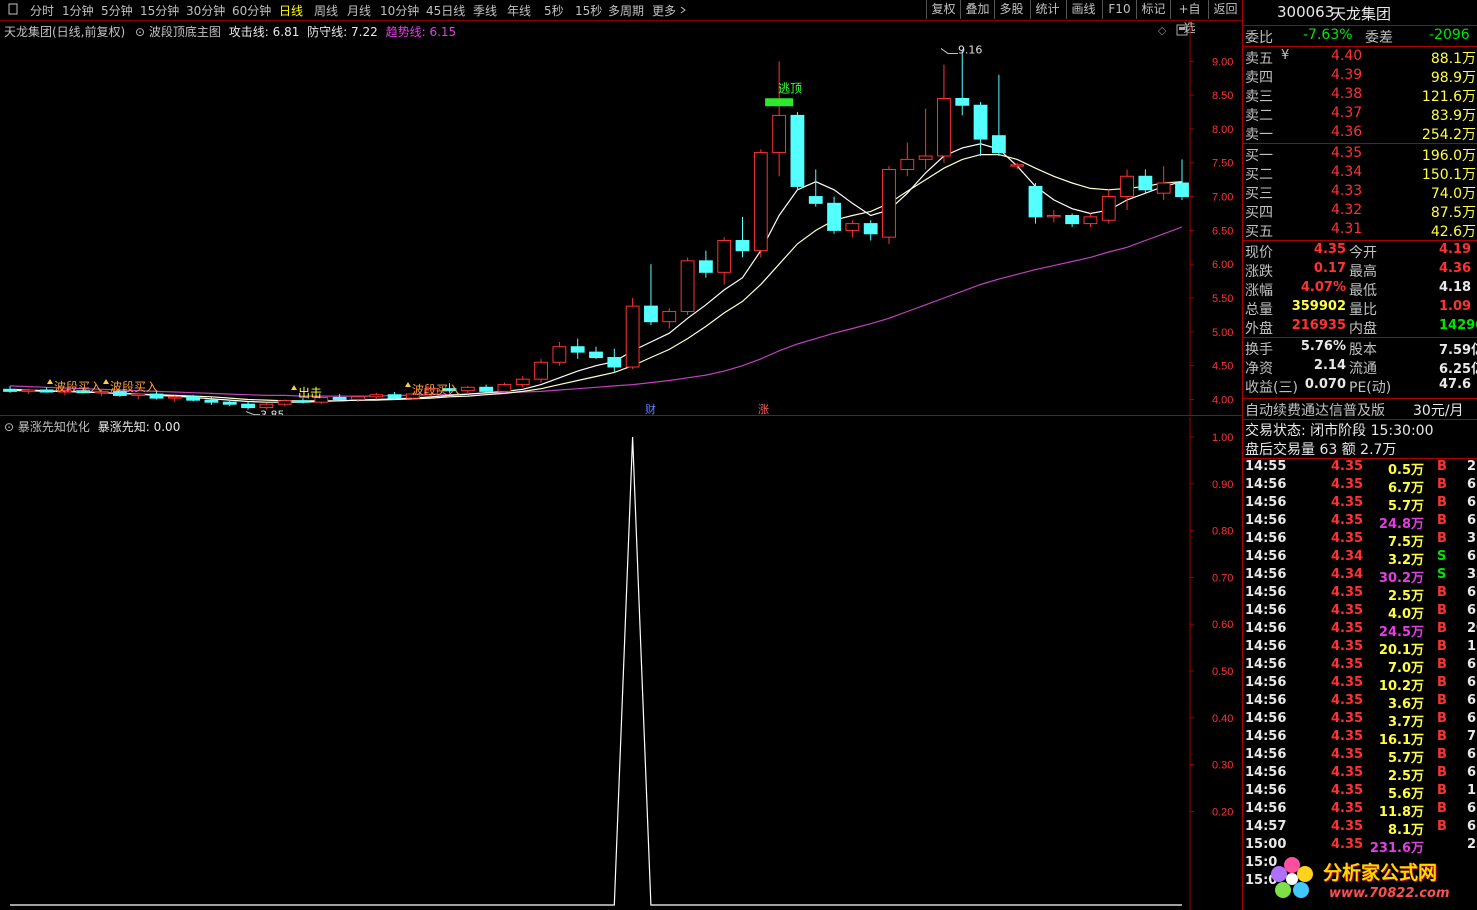 The image size is (1477, 910). Describe the element at coordinates (445, 10) in the screenshot. I see `period-45day: 45日线` at that location.